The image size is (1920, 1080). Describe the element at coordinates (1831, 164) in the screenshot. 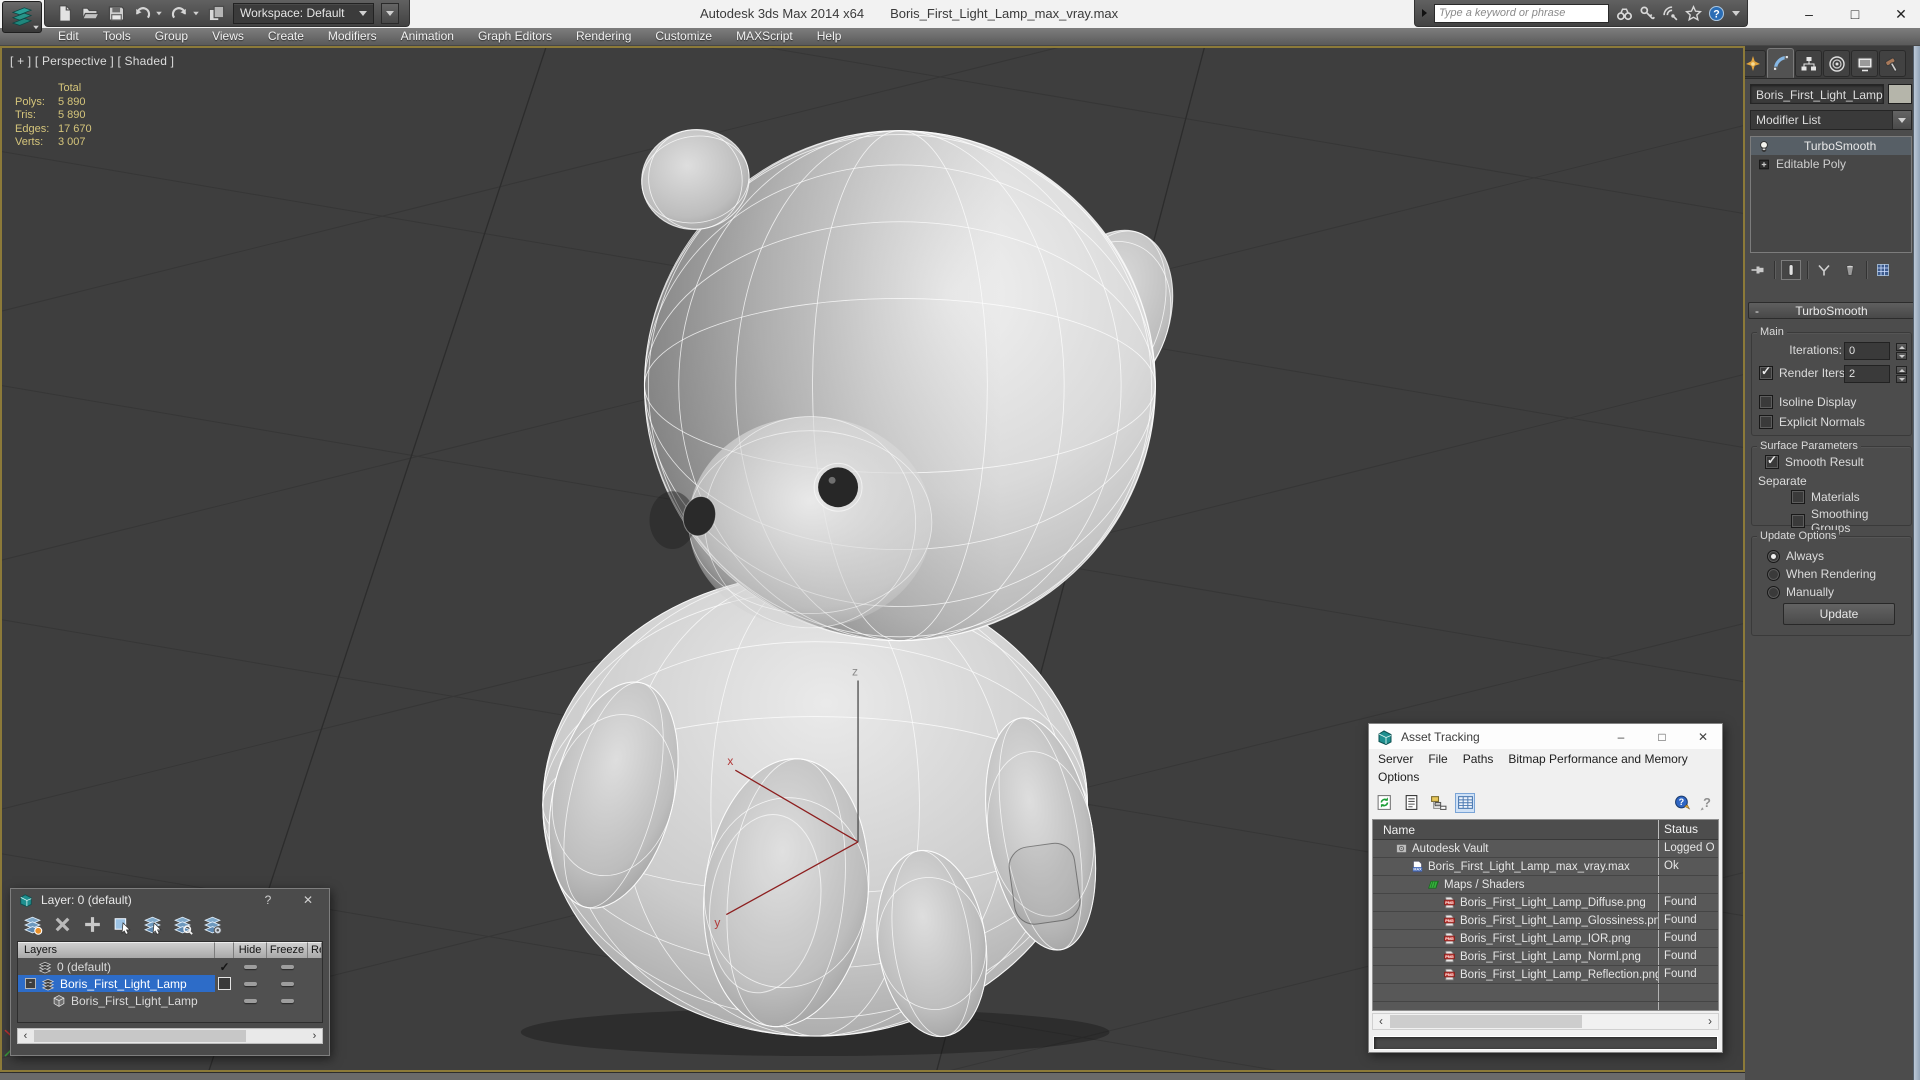

I see `stack-item-editable-poly: Editable Poly` at that location.